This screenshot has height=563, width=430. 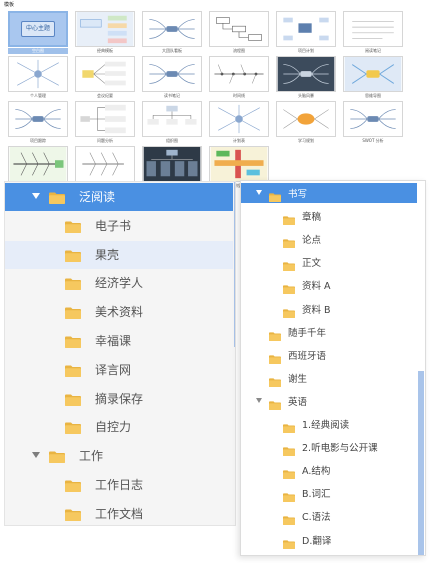 What do you see at coordinates (9, 5) in the screenshot?
I see `template-gallery-heading: 模板` at bounding box center [9, 5].